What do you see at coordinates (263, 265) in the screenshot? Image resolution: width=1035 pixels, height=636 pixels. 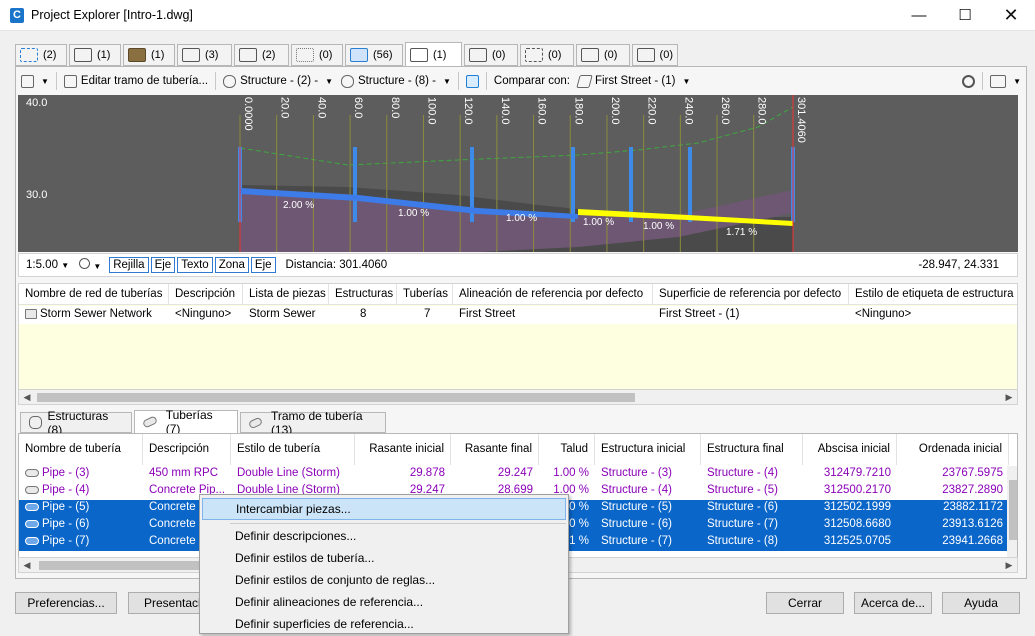 I see `axis-toggle-2: Eje` at bounding box center [263, 265].